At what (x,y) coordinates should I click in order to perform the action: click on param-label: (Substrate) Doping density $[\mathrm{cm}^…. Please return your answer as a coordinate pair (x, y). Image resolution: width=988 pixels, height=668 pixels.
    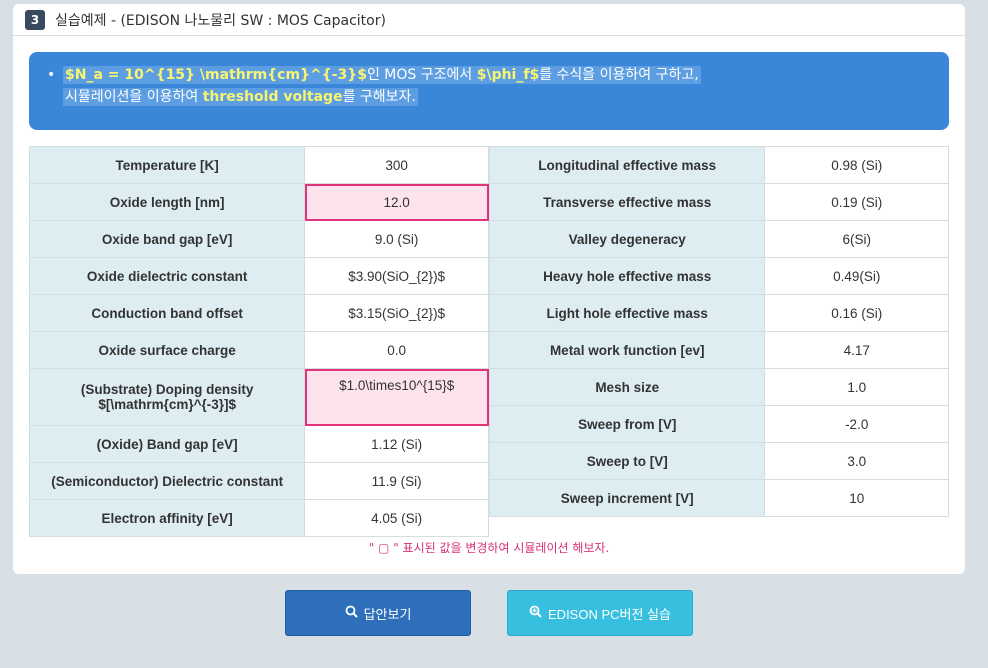
    Looking at the image, I should click on (167, 397).